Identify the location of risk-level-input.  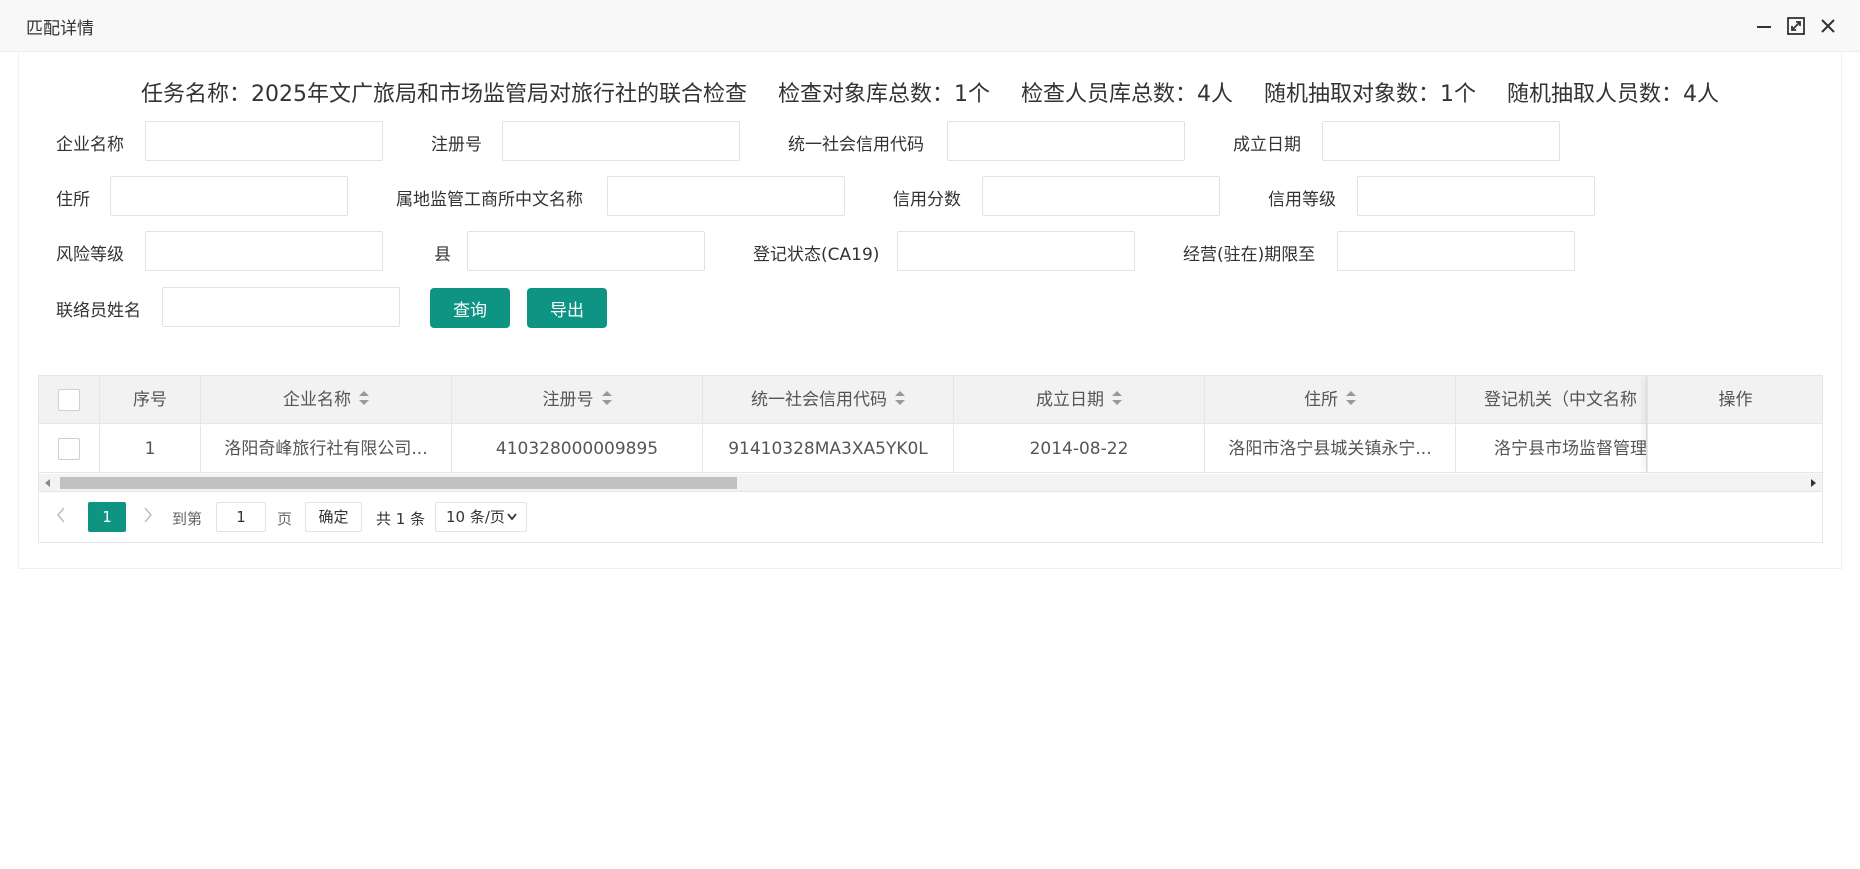
(264, 251).